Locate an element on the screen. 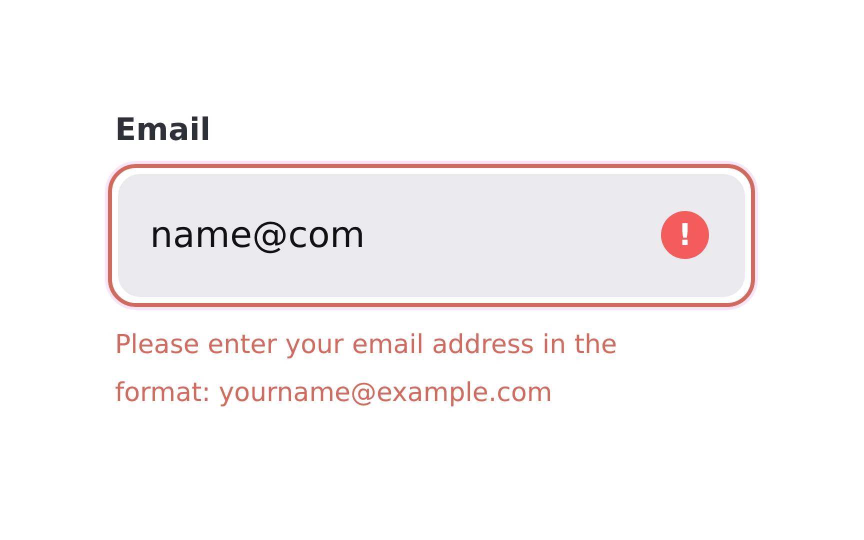 This screenshot has height=540, width=864. field-label: Email is located at coordinates (163, 130).